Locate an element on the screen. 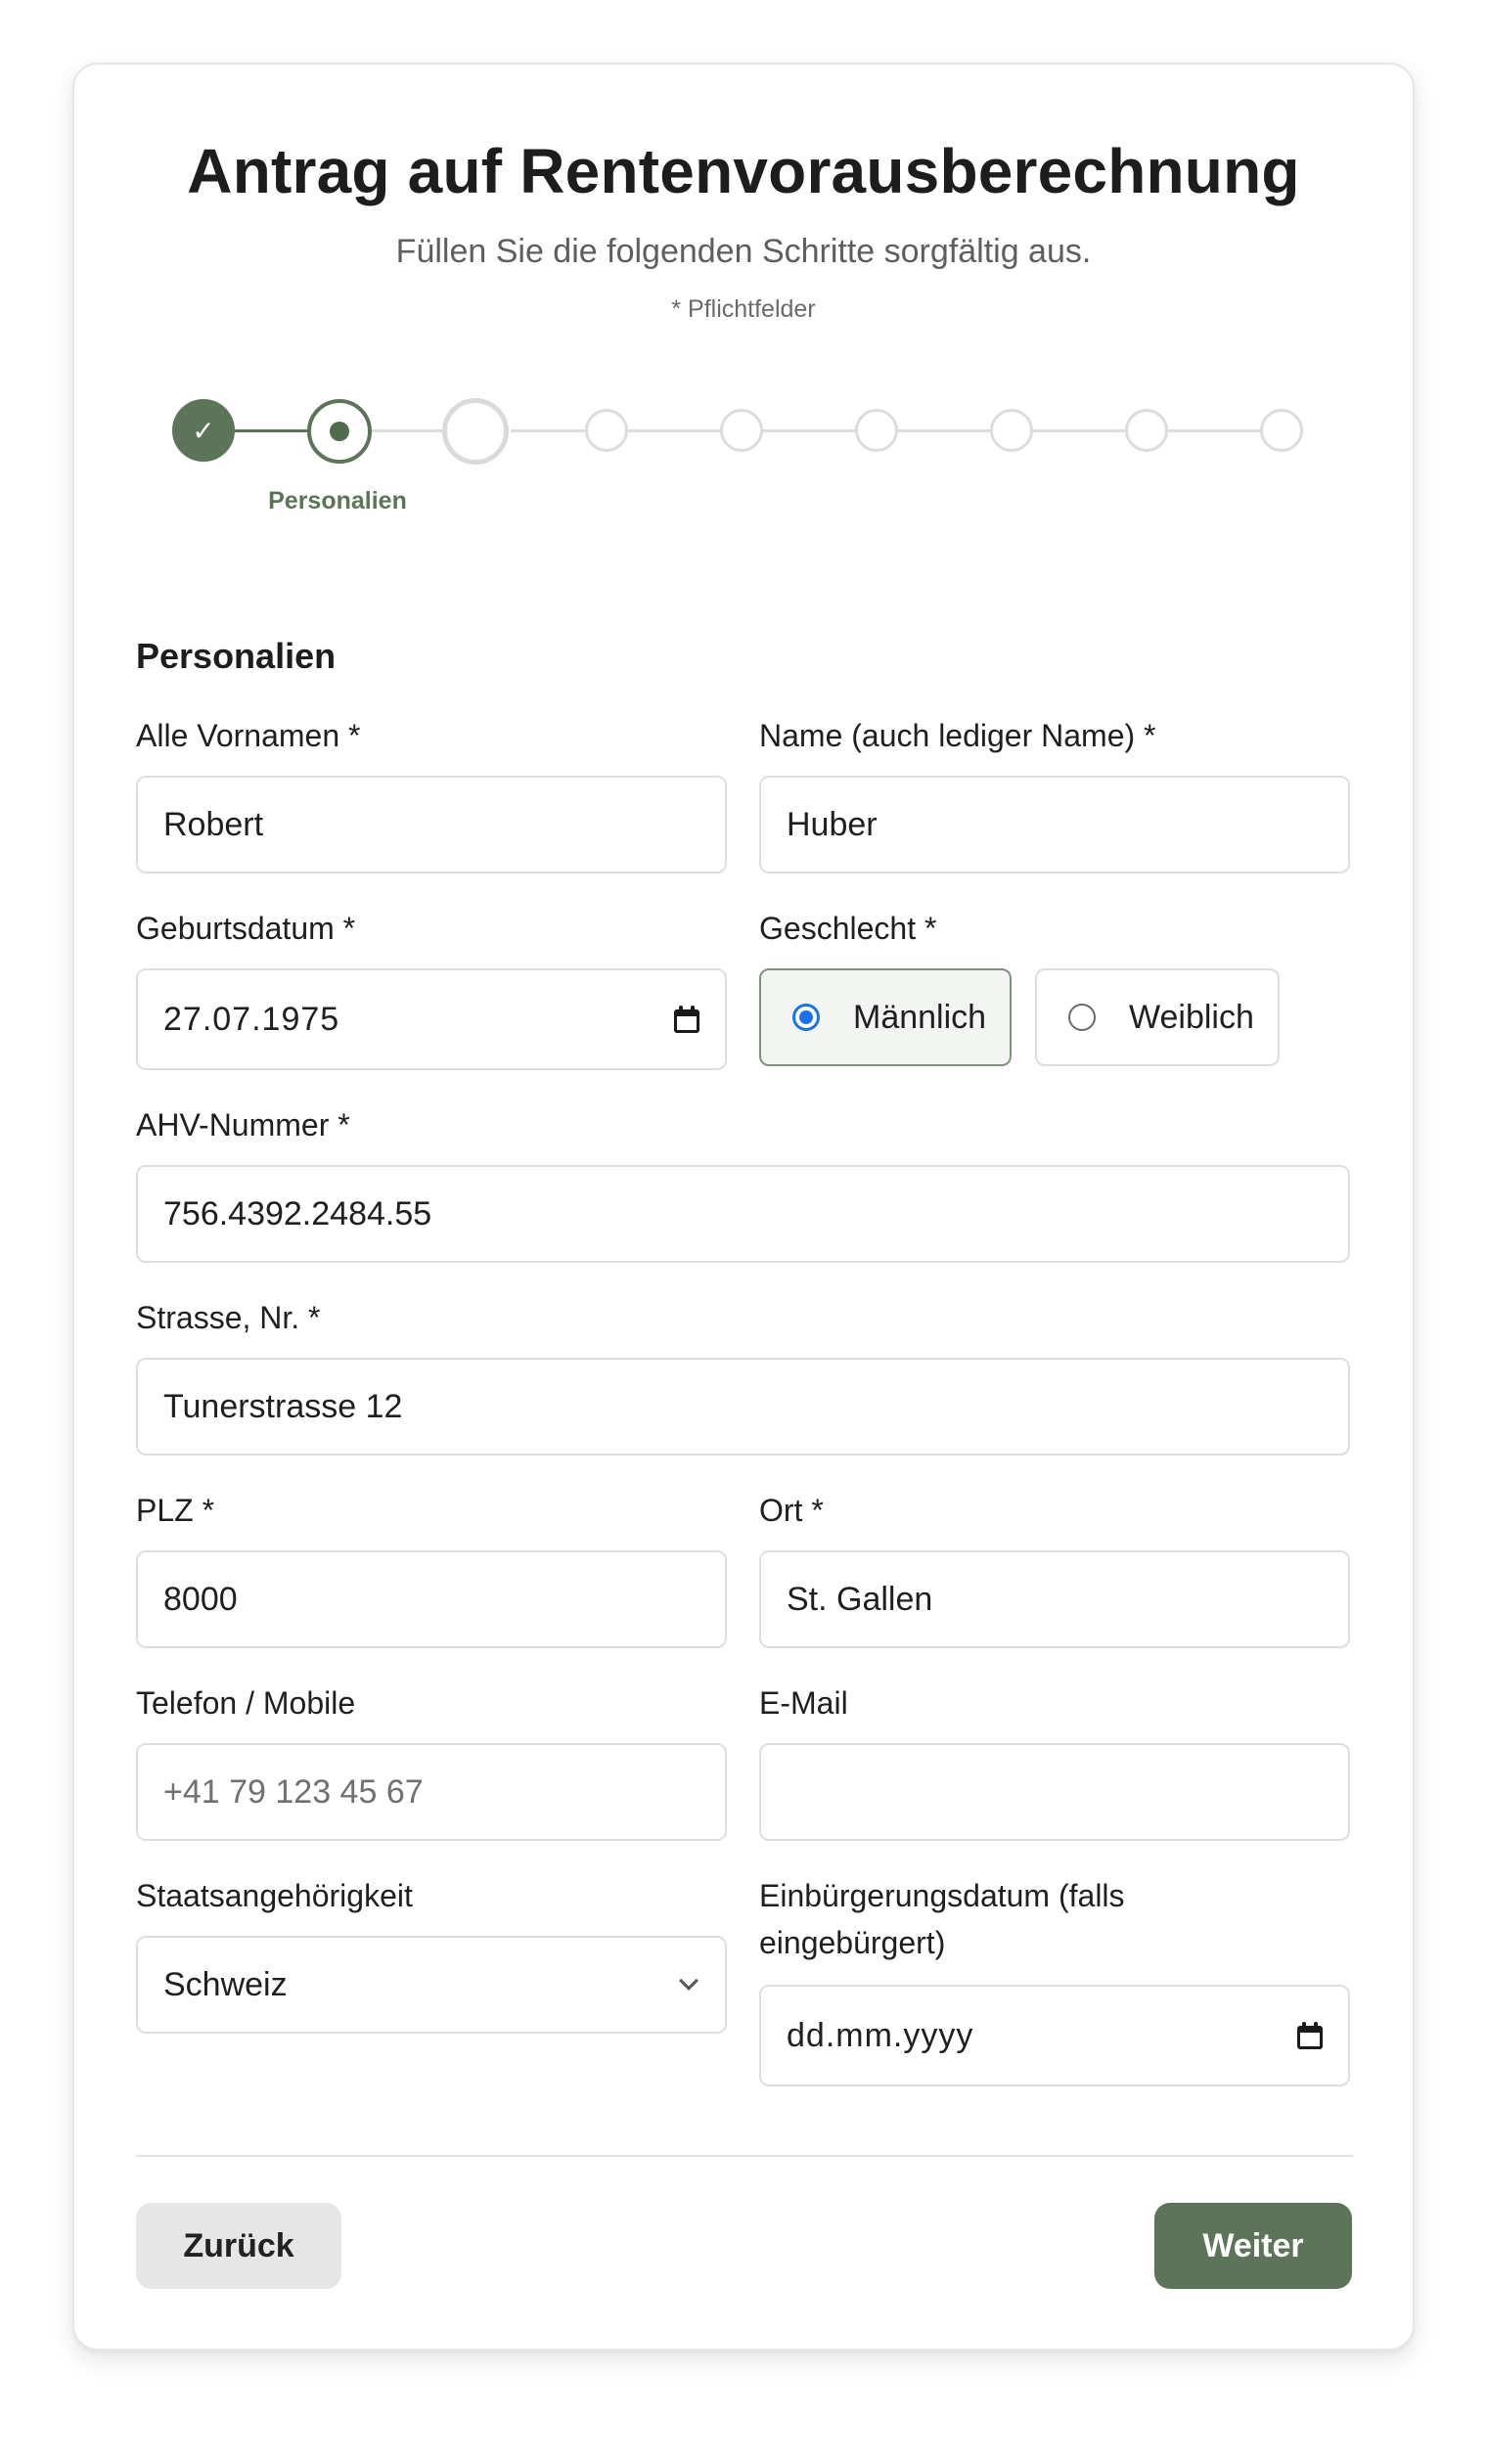 The image size is (1487, 2464). name-label: Name (auch lediger Name) * is located at coordinates (957, 735).